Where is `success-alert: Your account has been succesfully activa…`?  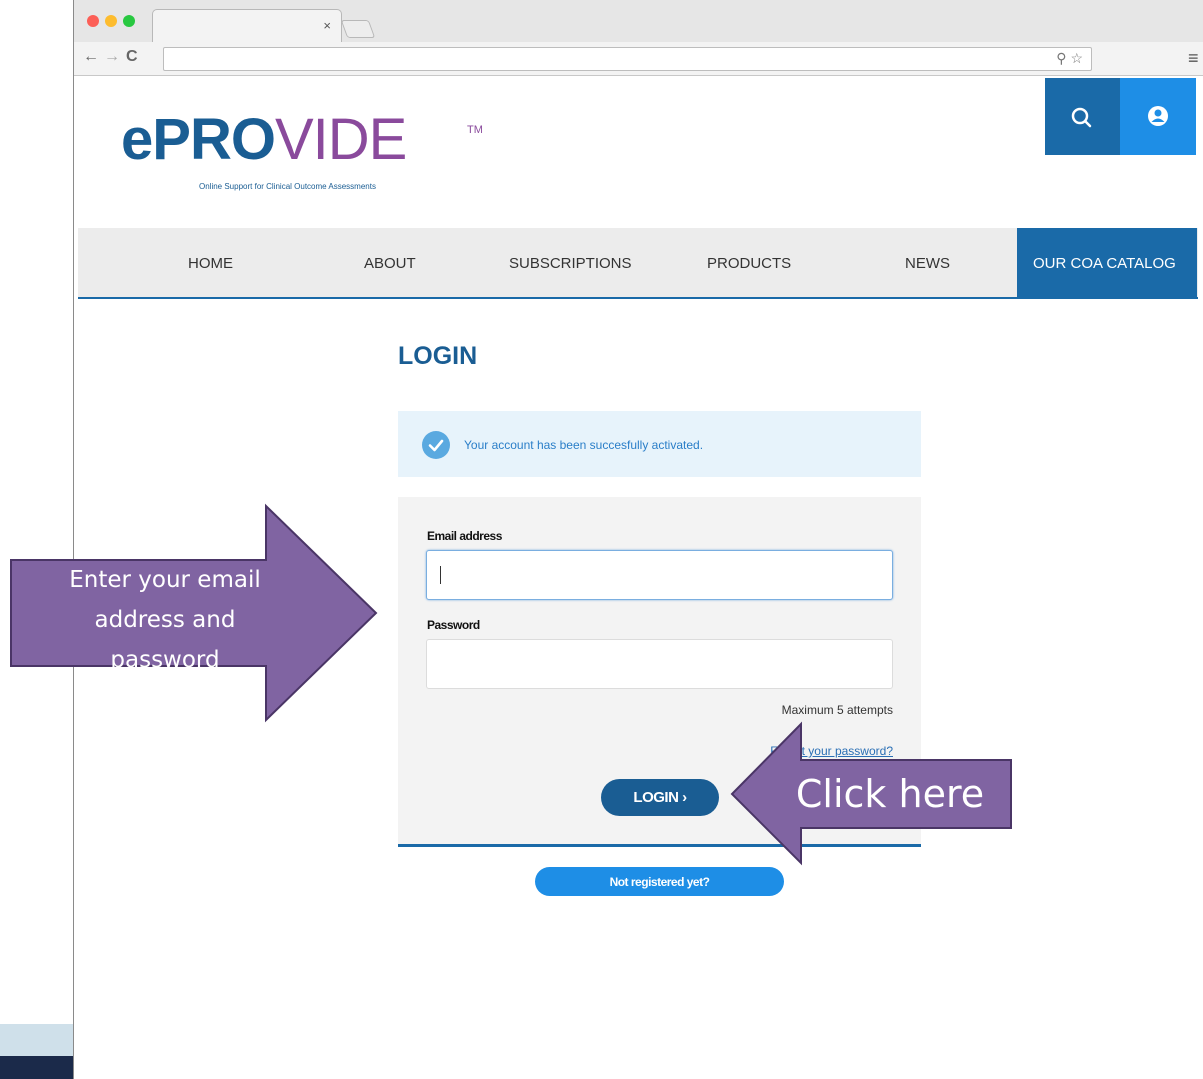
success-alert: Your account has been succesfully activa… is located at coordinates (659, 444).